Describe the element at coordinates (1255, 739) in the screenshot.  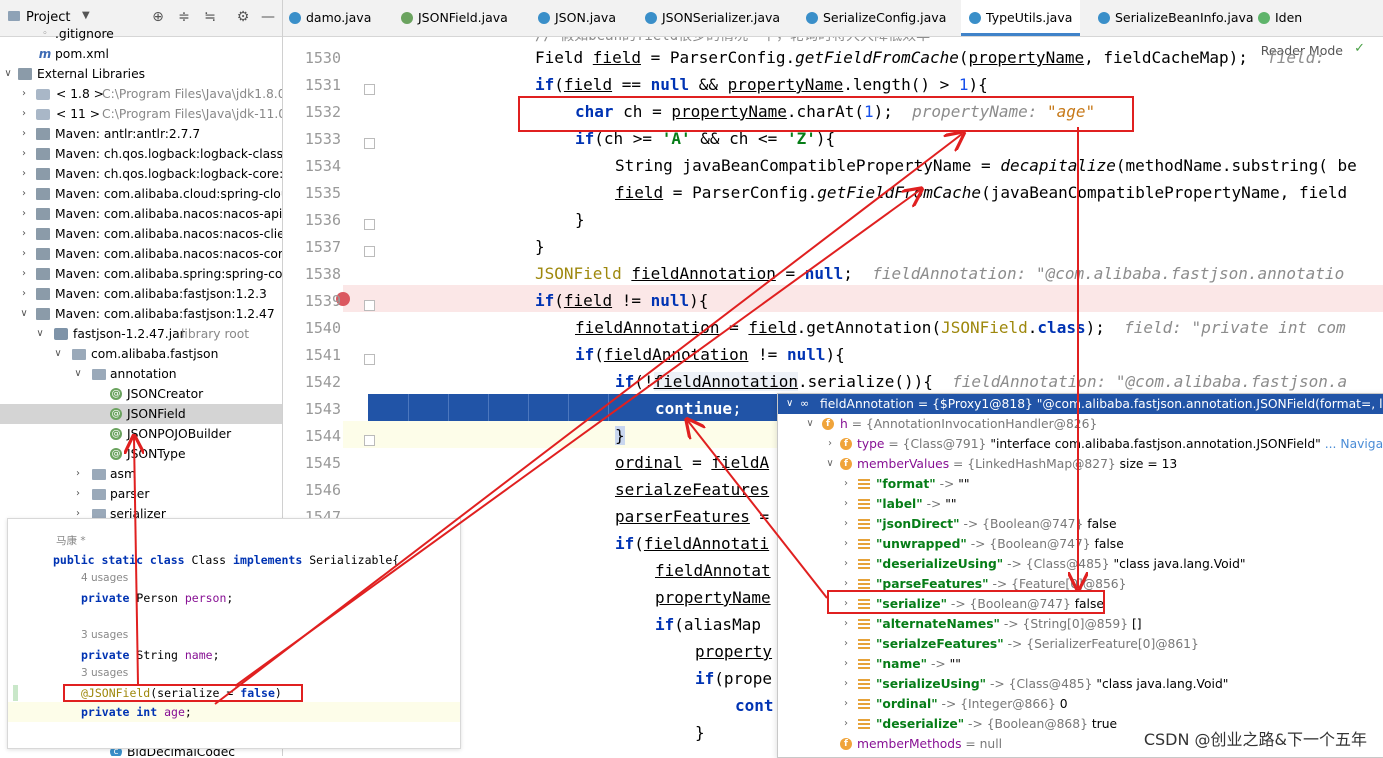
I see `watermark: CSDN @创业之路&下一个五年` at that location.